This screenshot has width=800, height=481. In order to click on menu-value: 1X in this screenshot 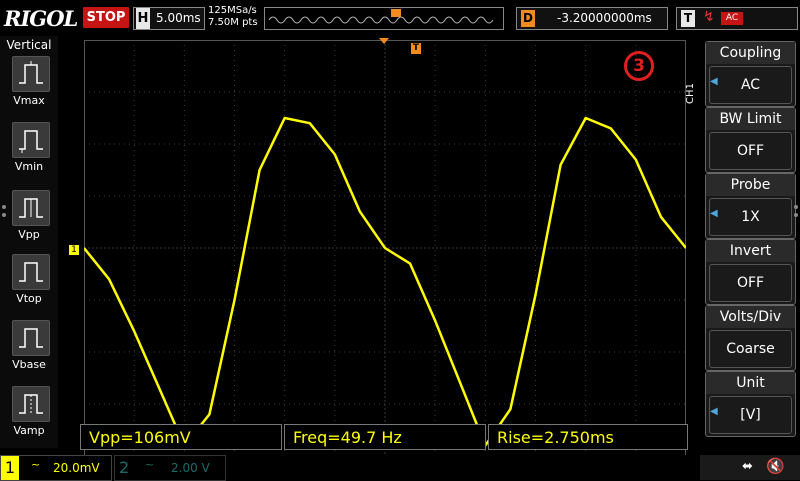, I will do `click(750, 217)`.